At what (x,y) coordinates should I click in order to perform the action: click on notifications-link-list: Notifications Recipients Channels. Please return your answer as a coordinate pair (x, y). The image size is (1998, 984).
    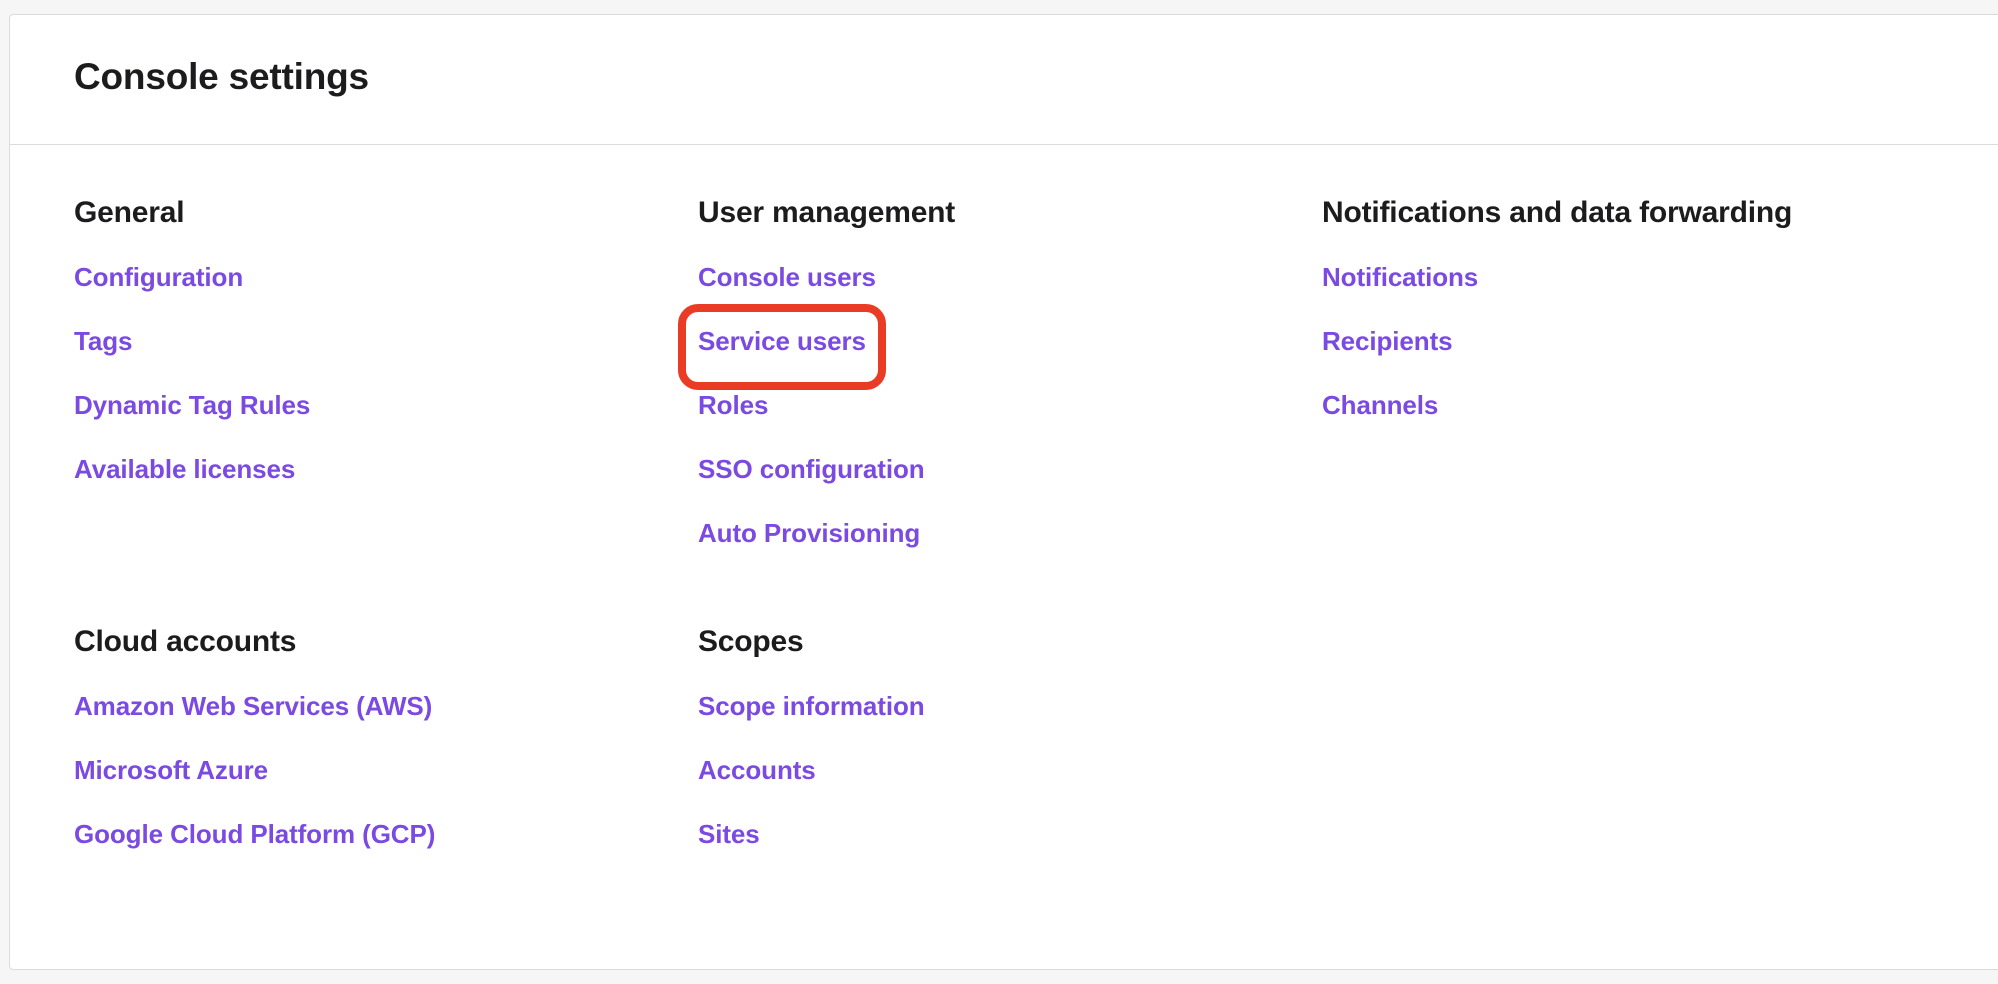
    Looking at the image, I should click on (1622, 341).